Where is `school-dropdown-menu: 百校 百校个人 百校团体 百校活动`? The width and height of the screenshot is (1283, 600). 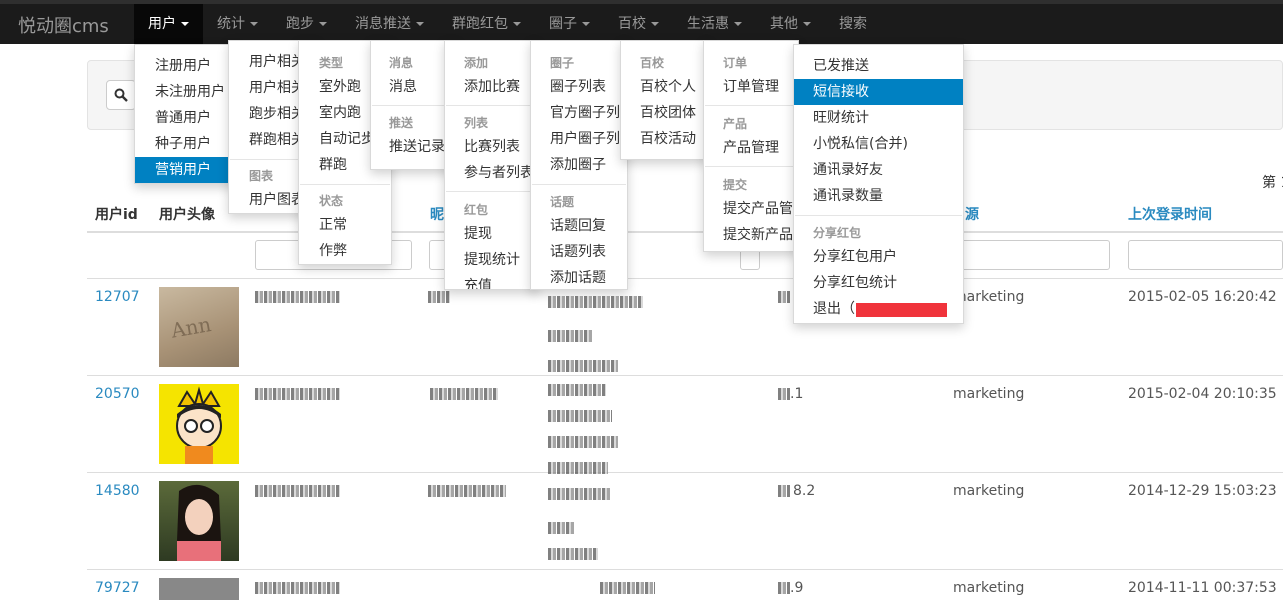 school-dropdown-menu: 百校 百校个人 百校团体 百校活动 is located at coordinates (665, 100).